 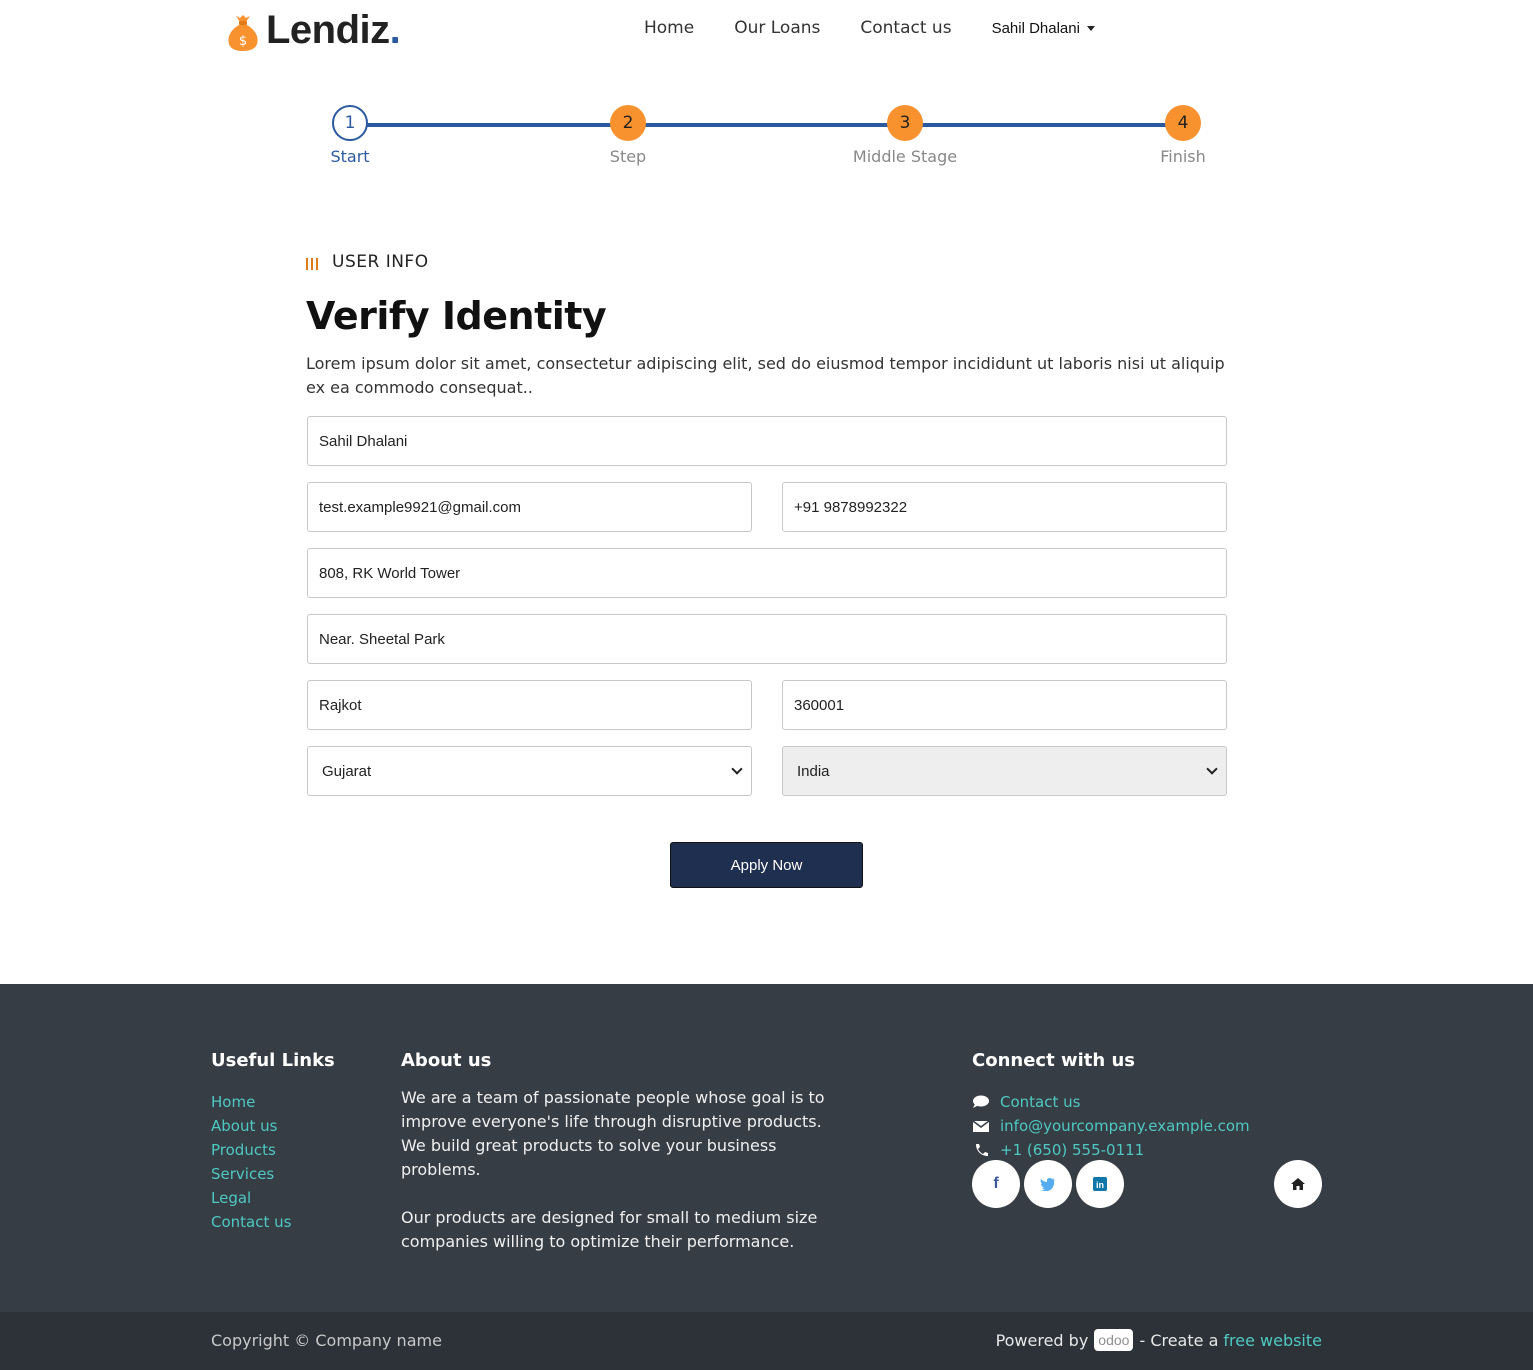 What do you see at coordinates (905, 28) in the screenshot?
I see `nav-contact-us: Contact us` at bounding box center [905, 28].